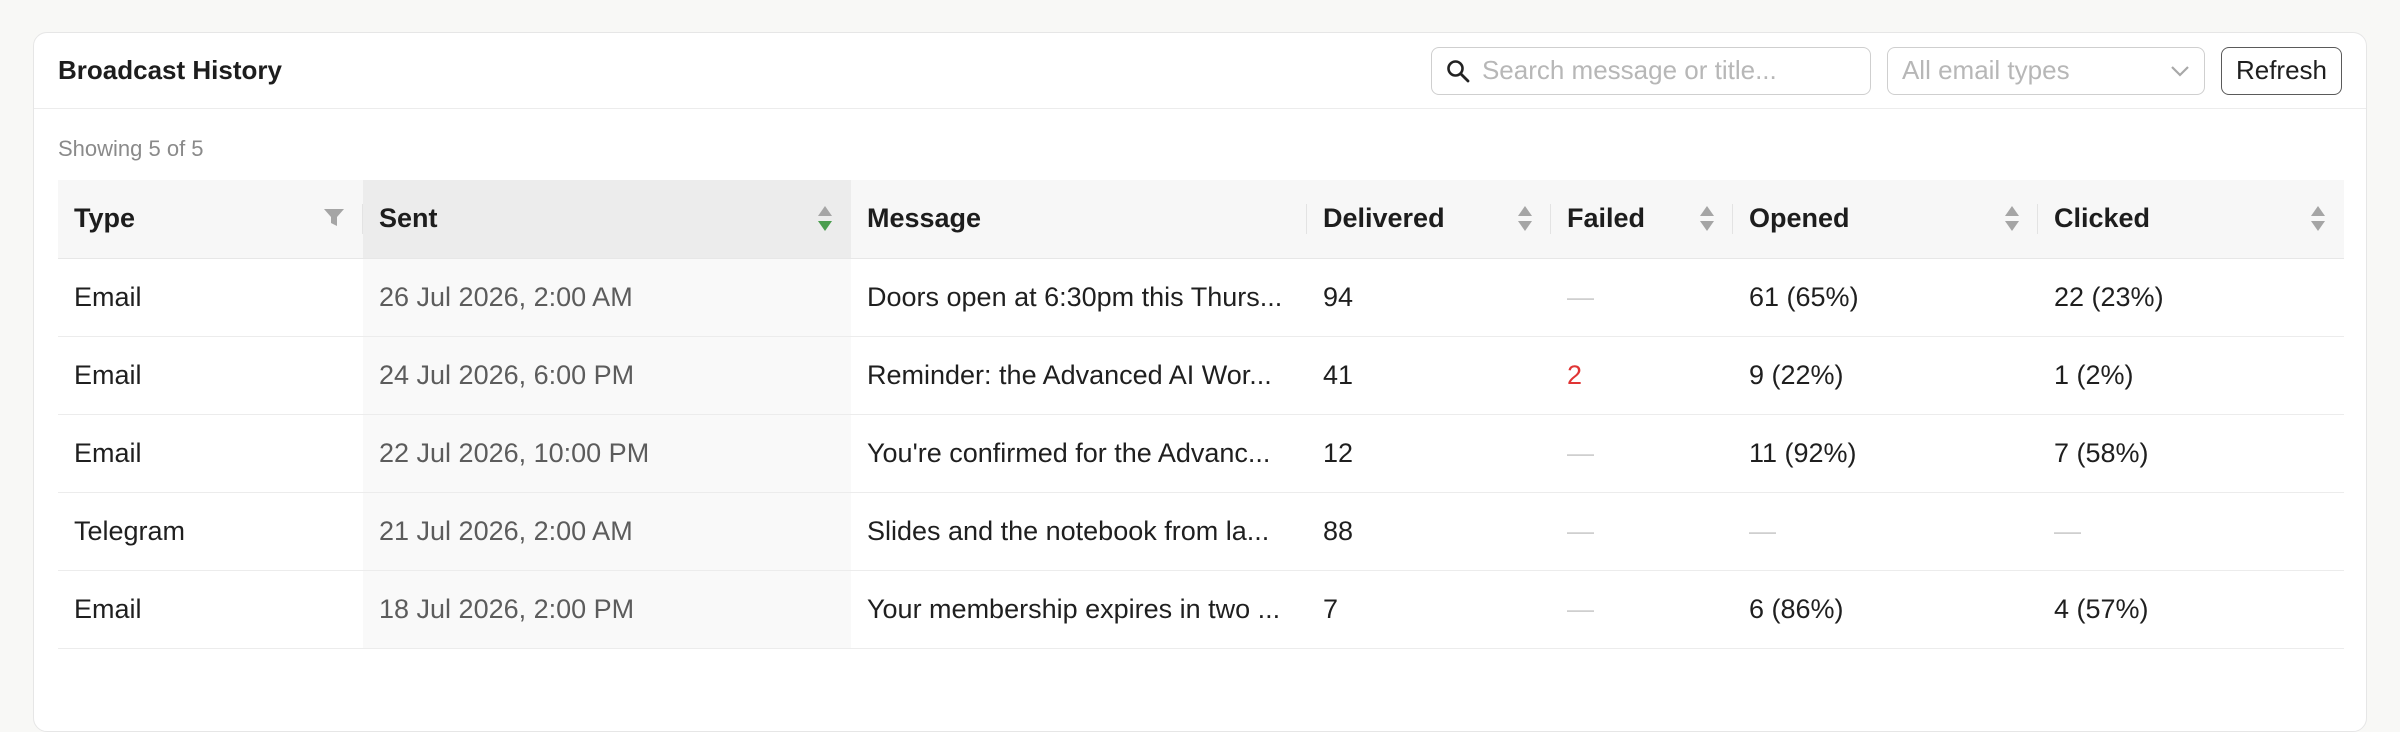  What do you see at coordinates (408, 218) in the screenshot?
I see `col-header-sent-label: Sent` at bounding box center [408, 218].